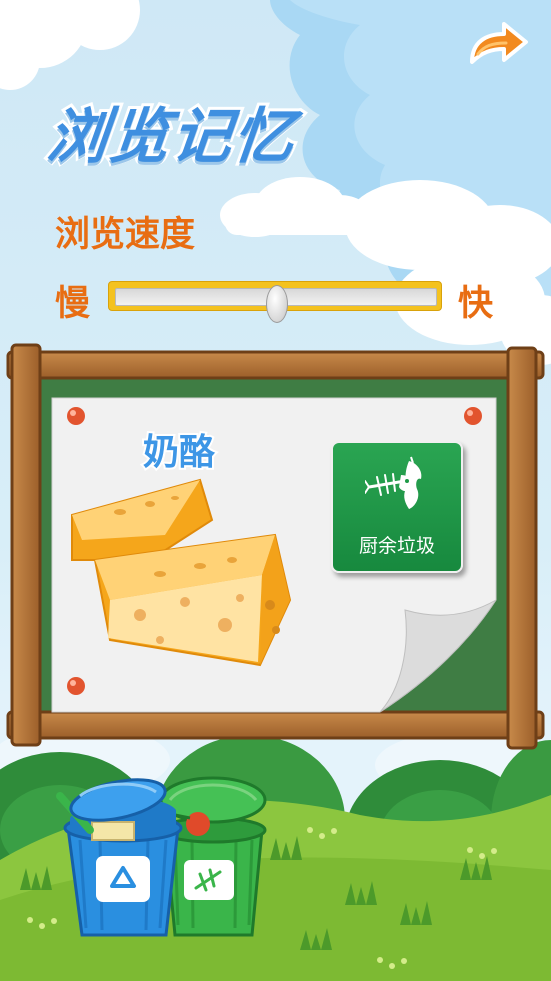  Describe the element at coordinates (179, 452) in the screenshot. I see `item-name: 奶酪` at that location.